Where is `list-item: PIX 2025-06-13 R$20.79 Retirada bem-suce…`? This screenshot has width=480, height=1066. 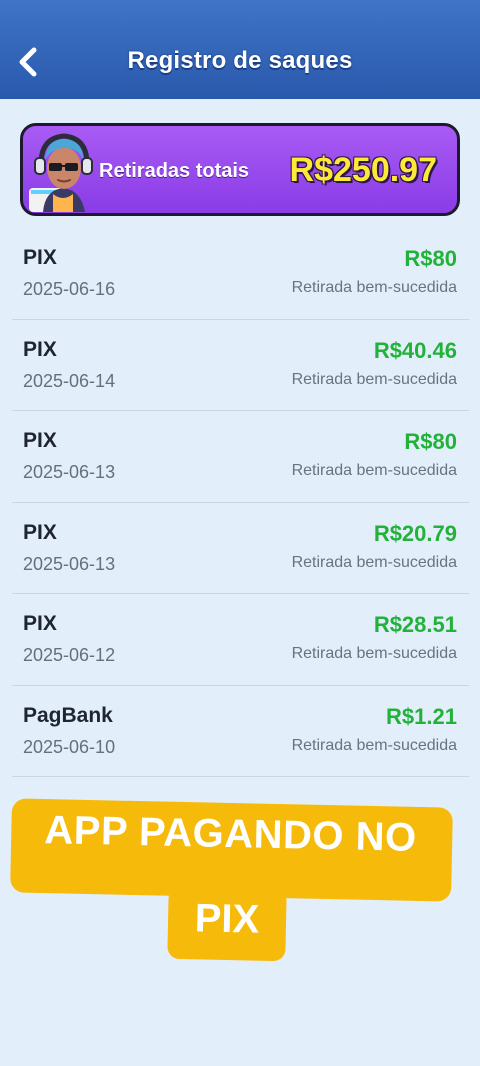 list-item: PIX 2025-06-13 R$20.79 Retirada bem-suce… is located at coordinates (240, 548).